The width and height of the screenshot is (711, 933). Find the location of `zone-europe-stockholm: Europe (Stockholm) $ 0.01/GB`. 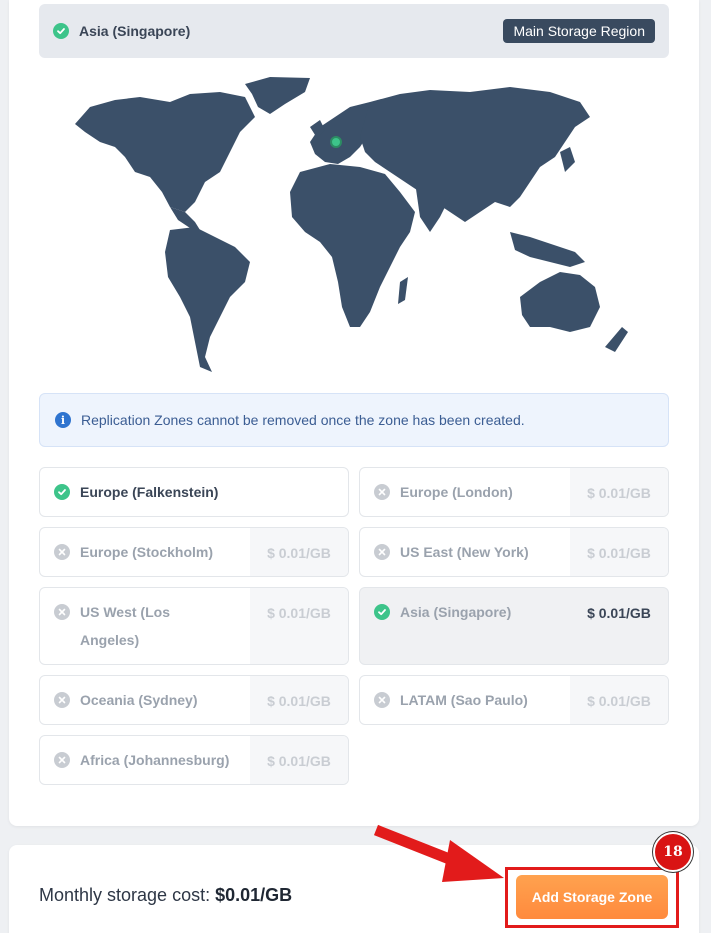

zone-europe-stockholm: Europe (Stockholm) $ 0.01/GB is located at coordinates (194, 552).